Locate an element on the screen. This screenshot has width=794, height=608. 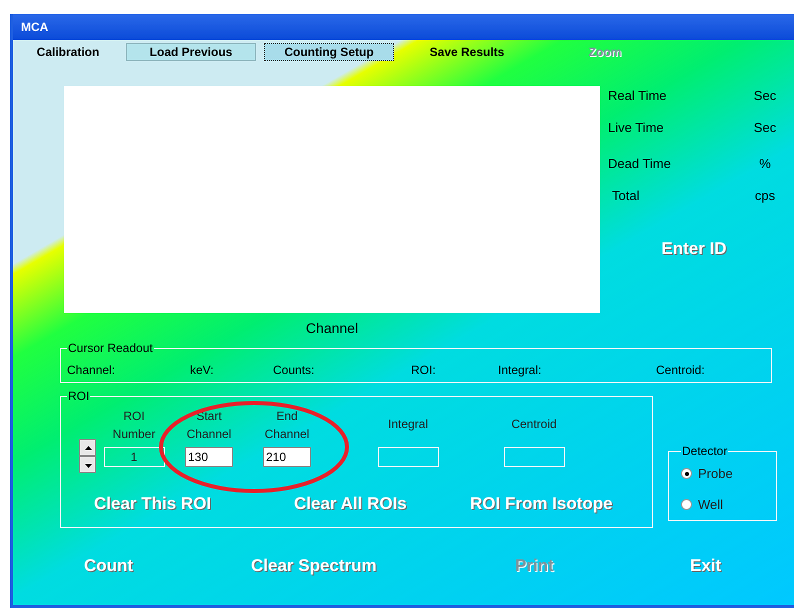
roi-number-field: 1 is located at coordinates (134, 457).